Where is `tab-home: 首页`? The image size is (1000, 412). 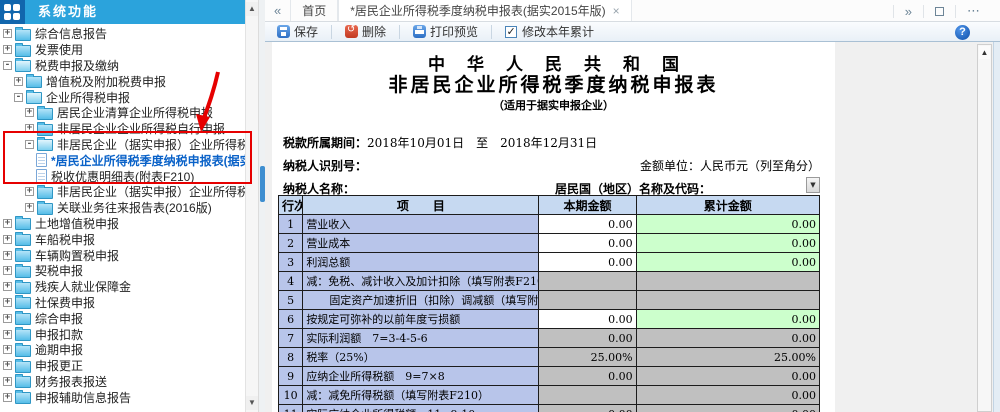
tab-home: 首页 is located at coordinates (314, 10).